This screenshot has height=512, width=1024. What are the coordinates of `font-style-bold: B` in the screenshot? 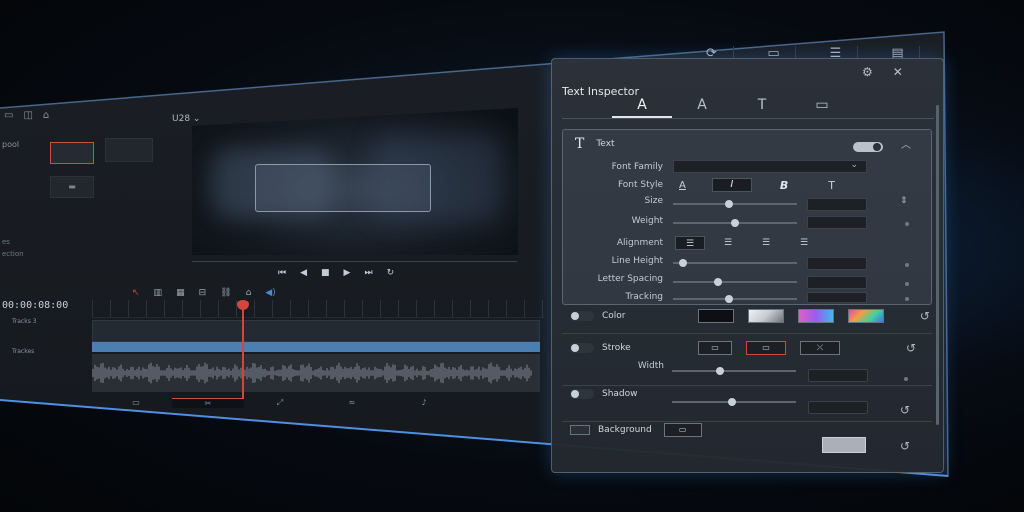 It's located at (784, 185).